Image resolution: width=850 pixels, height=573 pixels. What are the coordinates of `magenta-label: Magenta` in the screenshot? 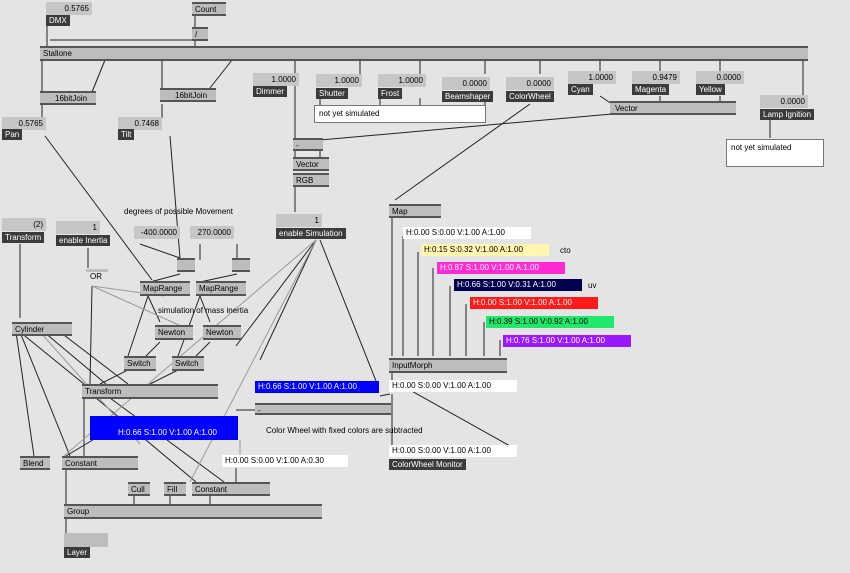 It's located at (651, 89).